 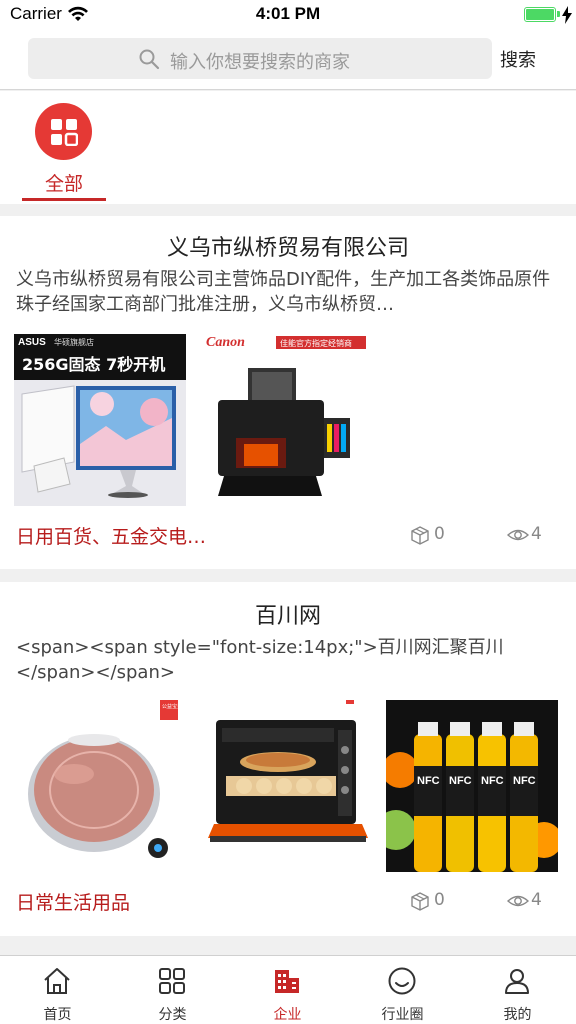 I want to click on search-input: 输入你想要搜索的商家, so click(x=260, y=58).